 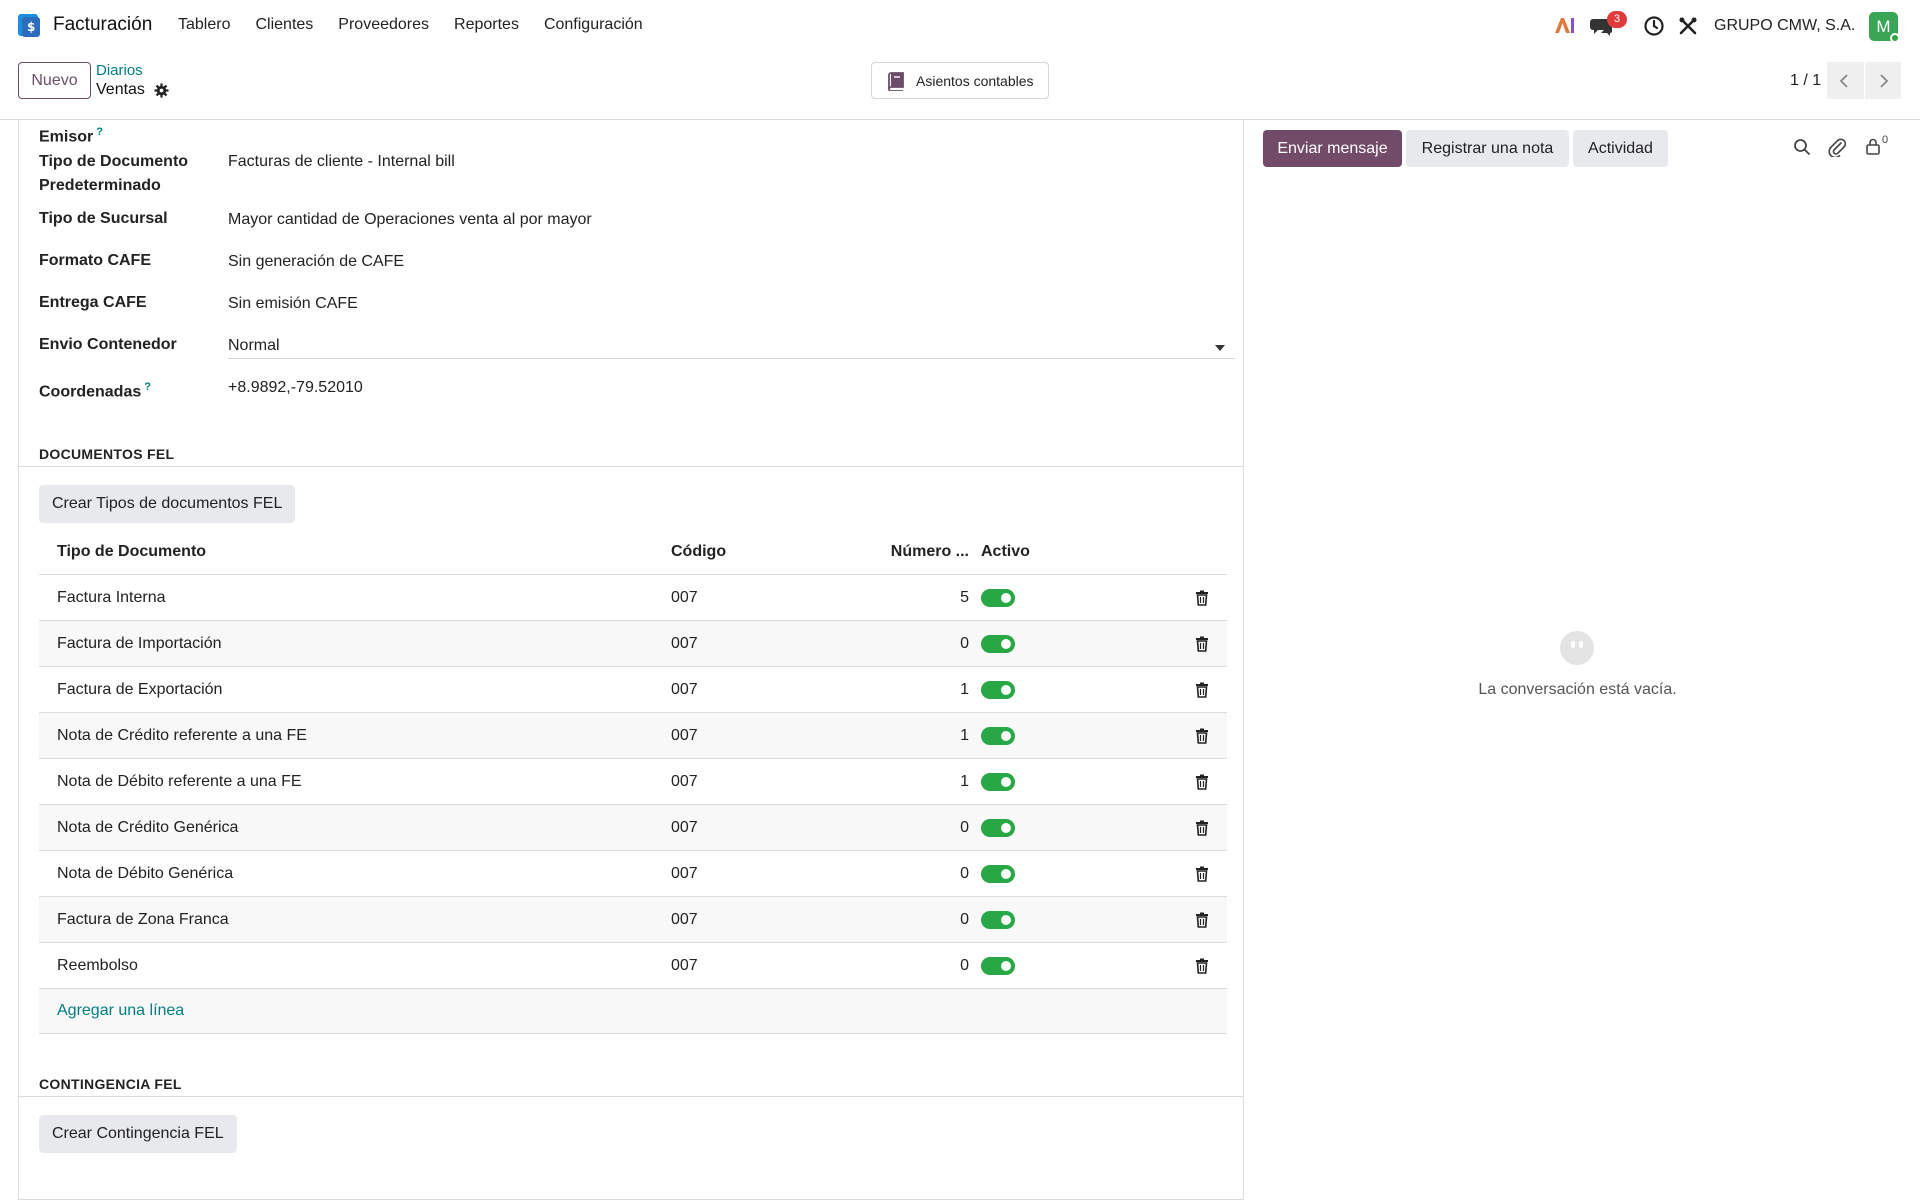 I want to click on journal-entries-button: Asientos contables, so click(x=960, y=80).